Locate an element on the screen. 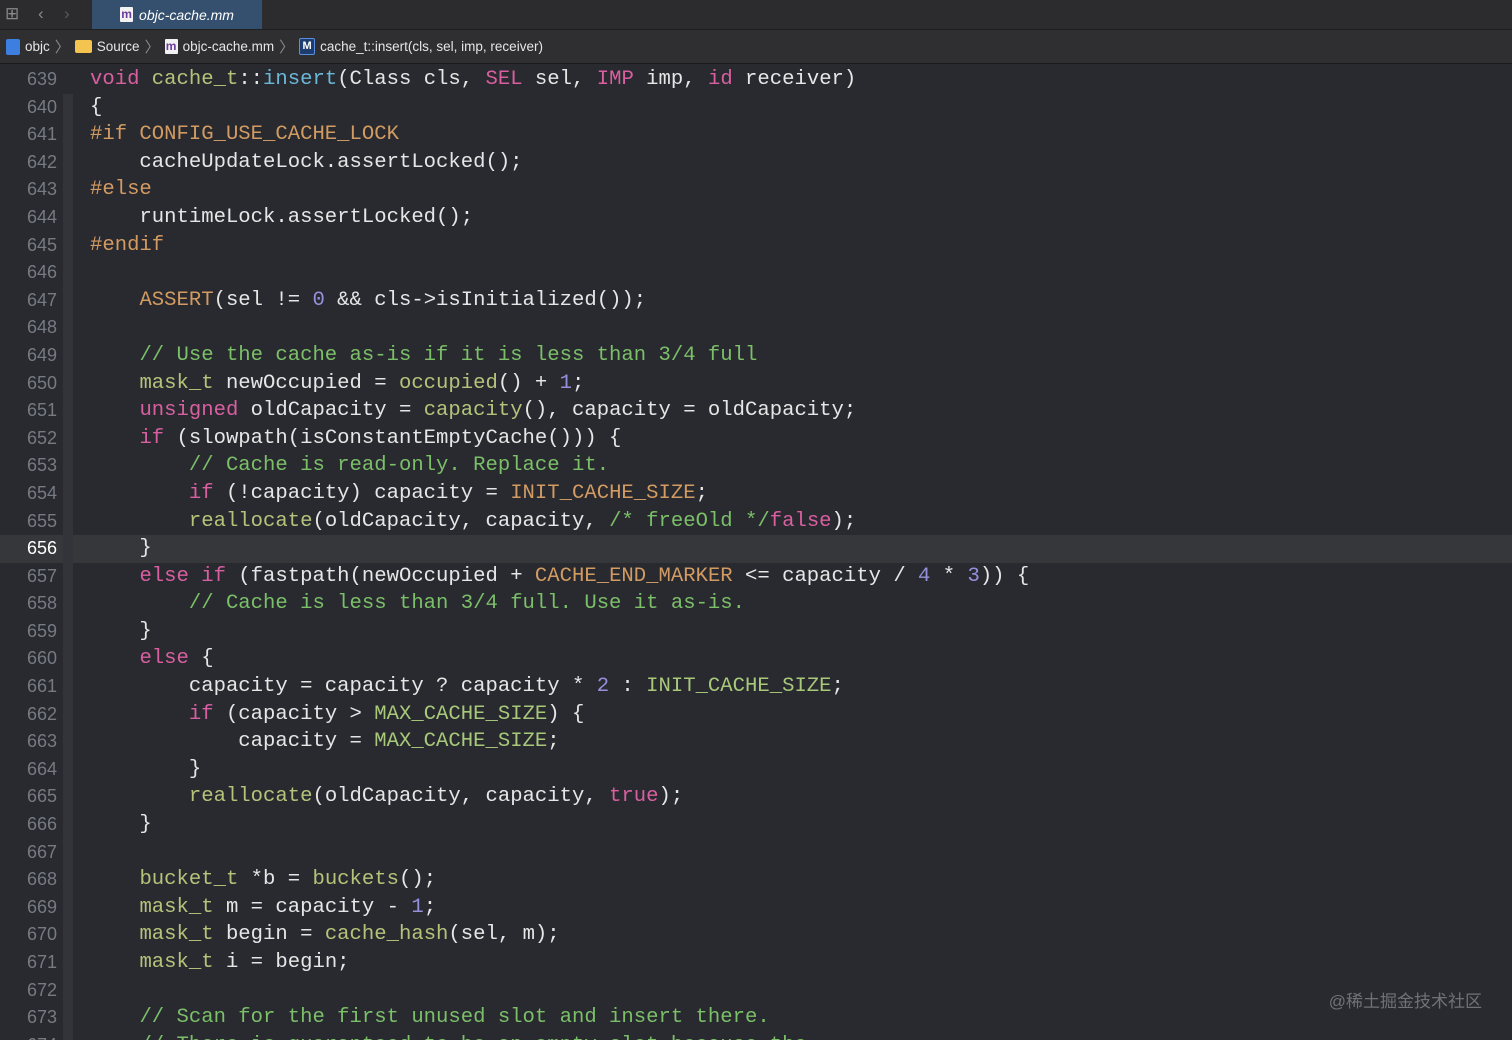  code-line: 671 mask_t i = begin; is located at coordinates (756, 963).